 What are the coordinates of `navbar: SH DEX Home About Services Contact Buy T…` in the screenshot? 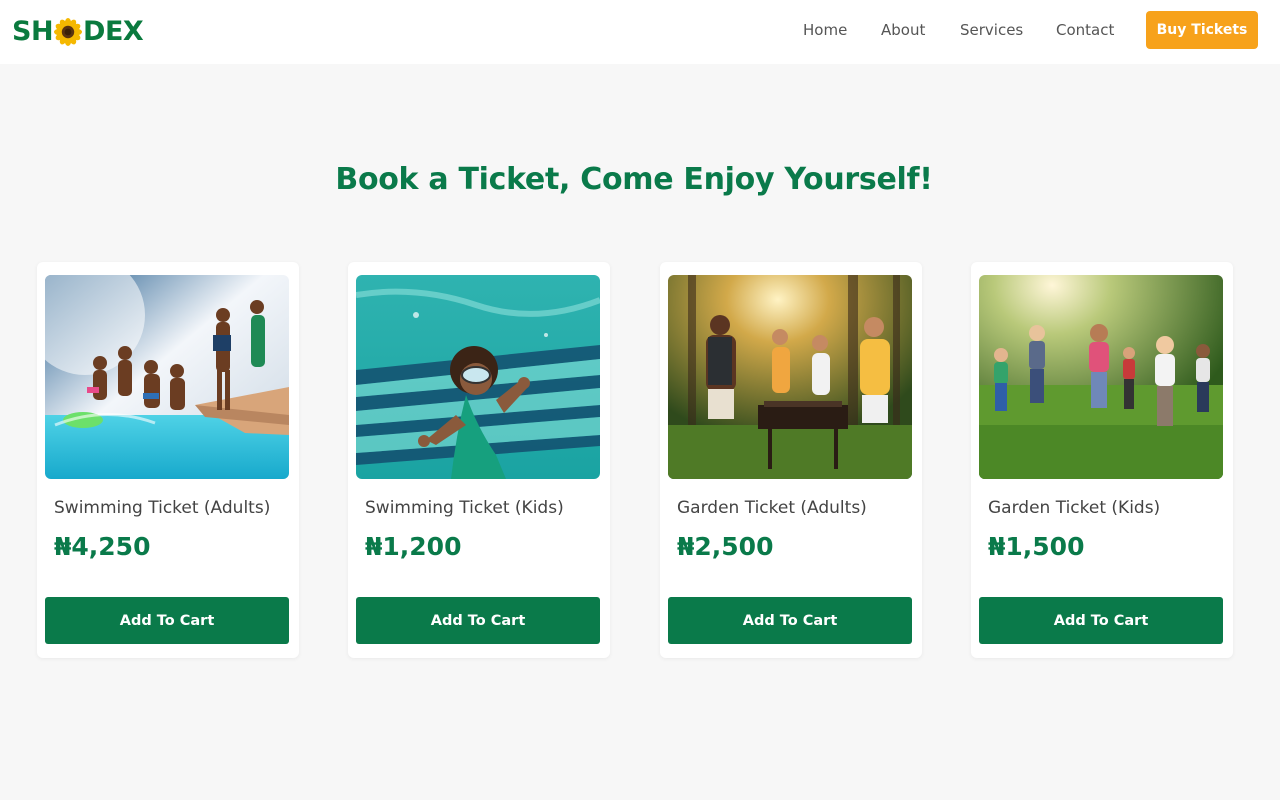 It's located at (640, 32).